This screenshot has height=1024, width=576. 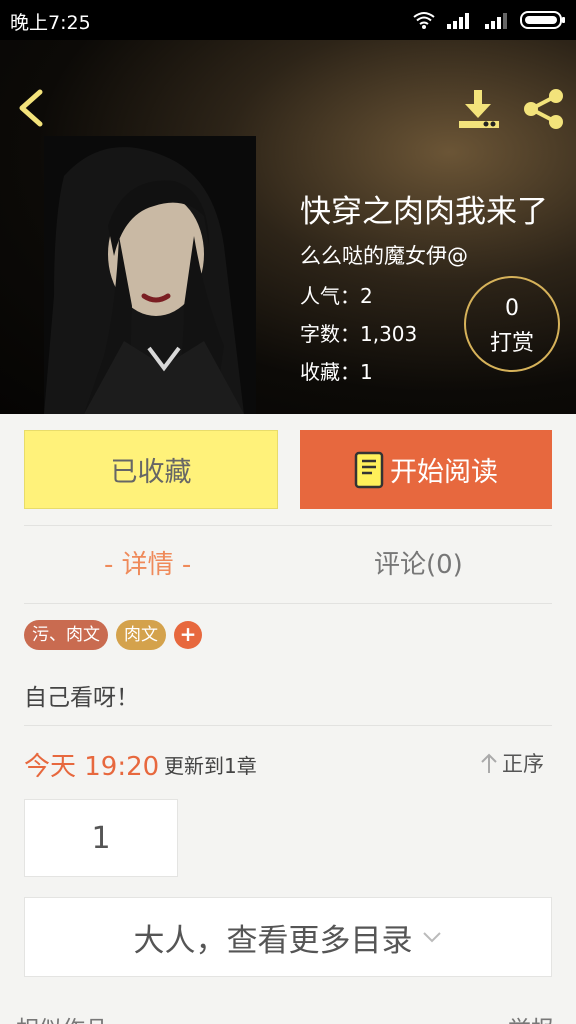 I want to click on status-icons, so click(x=489, y=20).